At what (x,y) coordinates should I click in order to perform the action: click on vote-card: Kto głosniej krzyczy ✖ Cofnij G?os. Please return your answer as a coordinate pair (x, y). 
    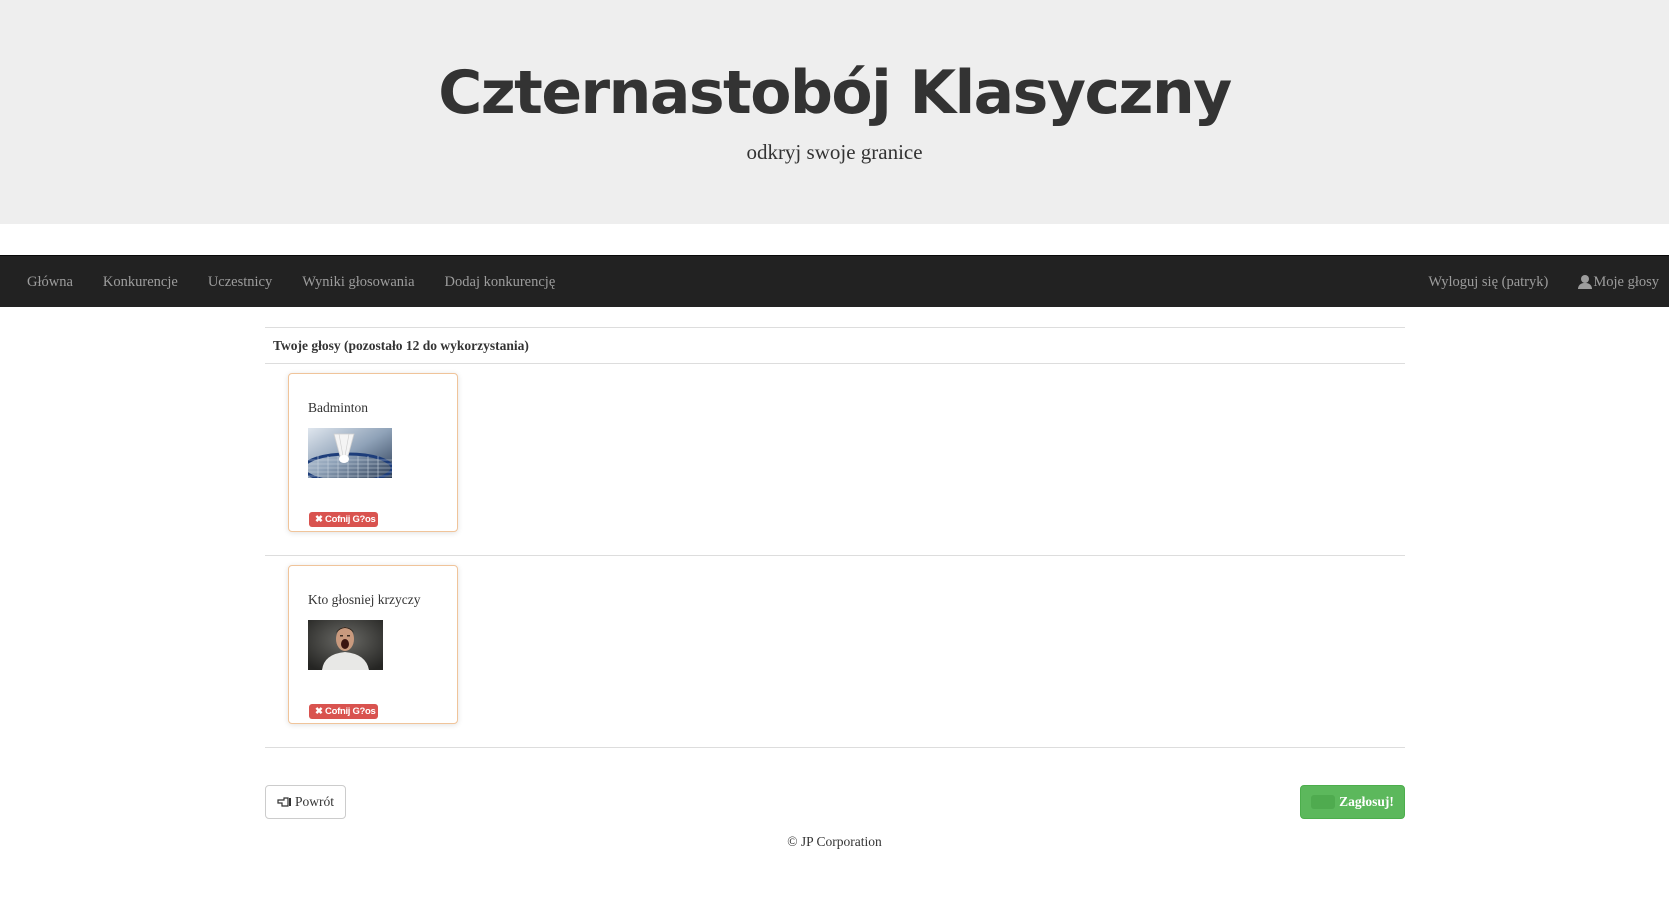
    Looking at the image, I should click on (373, 644).